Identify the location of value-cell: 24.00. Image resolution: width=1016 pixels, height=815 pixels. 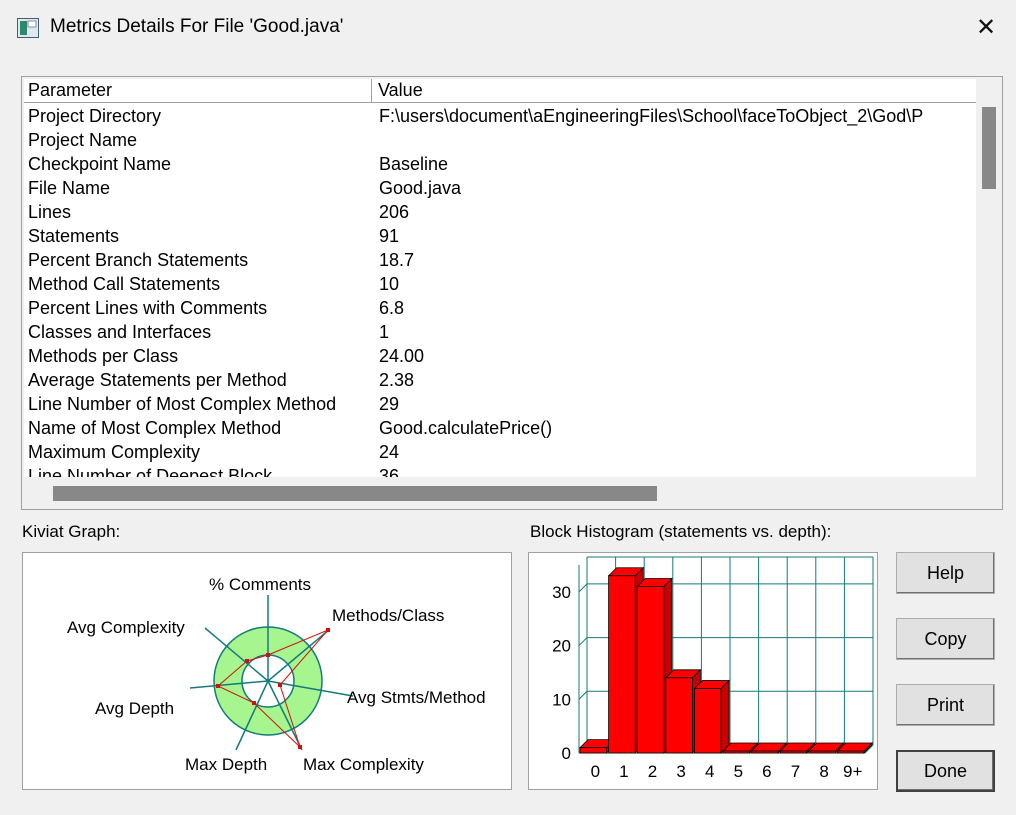
(402, 356).